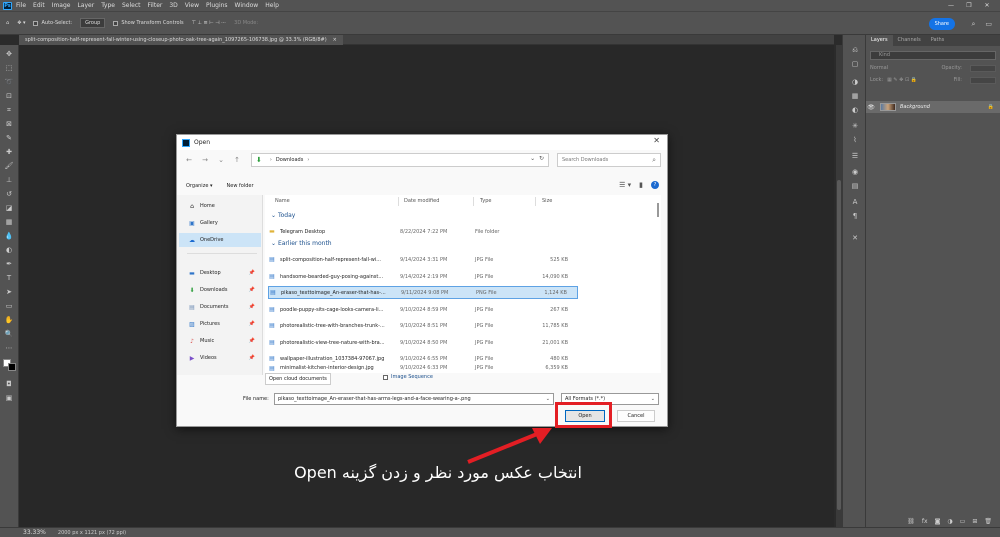 This screenshot has height=537, width=1000. Describe the element at coordinates (9, 194) in the screenshot. I see `history-brush-tool-icon: ↺` at that location.